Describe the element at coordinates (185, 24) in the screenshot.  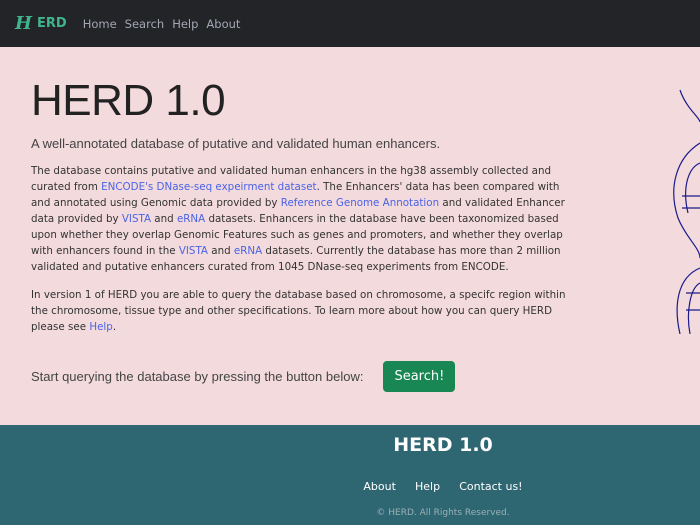
I see `nav-help: Help` at that location.